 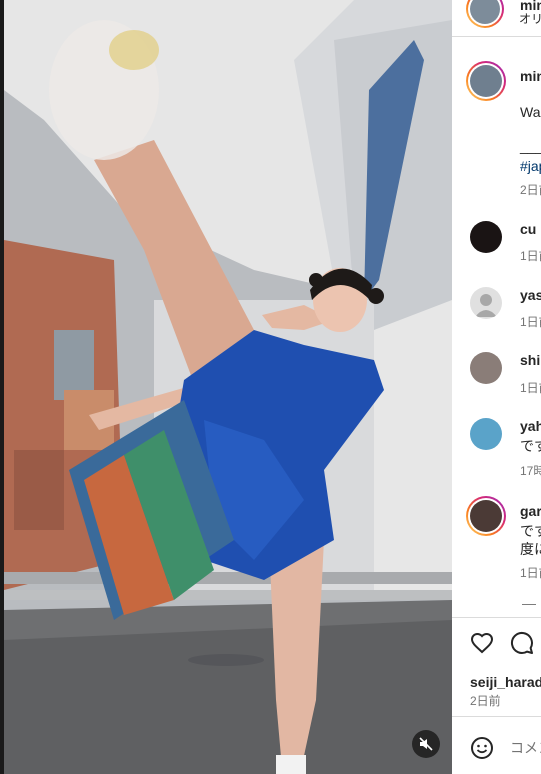 I want to click on mute-toggle-button, so click(x=426, y=744).